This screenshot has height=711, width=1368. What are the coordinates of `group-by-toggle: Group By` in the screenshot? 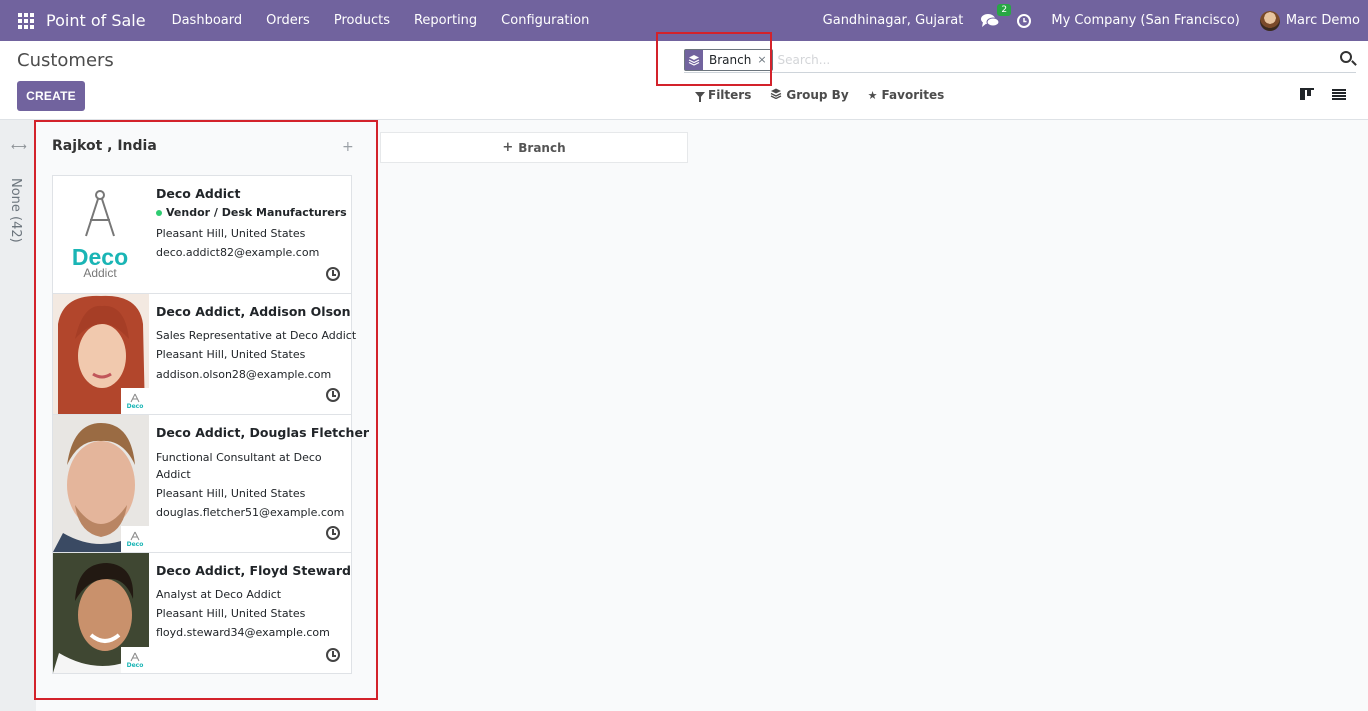 It's located at (809, 95).